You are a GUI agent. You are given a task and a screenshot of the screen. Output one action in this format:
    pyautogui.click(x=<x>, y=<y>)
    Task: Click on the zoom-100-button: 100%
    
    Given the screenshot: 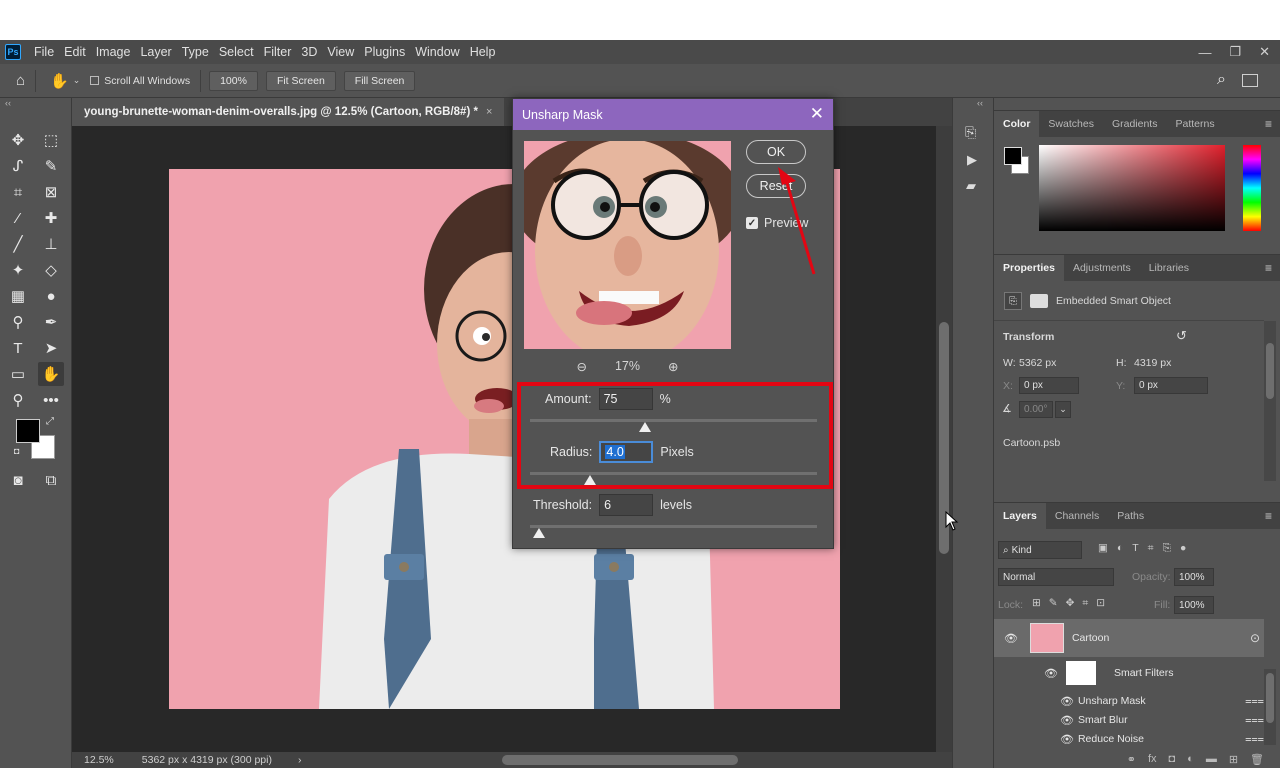 What is the action you would take?
    pyautogui.click(x=233, y=80)
    